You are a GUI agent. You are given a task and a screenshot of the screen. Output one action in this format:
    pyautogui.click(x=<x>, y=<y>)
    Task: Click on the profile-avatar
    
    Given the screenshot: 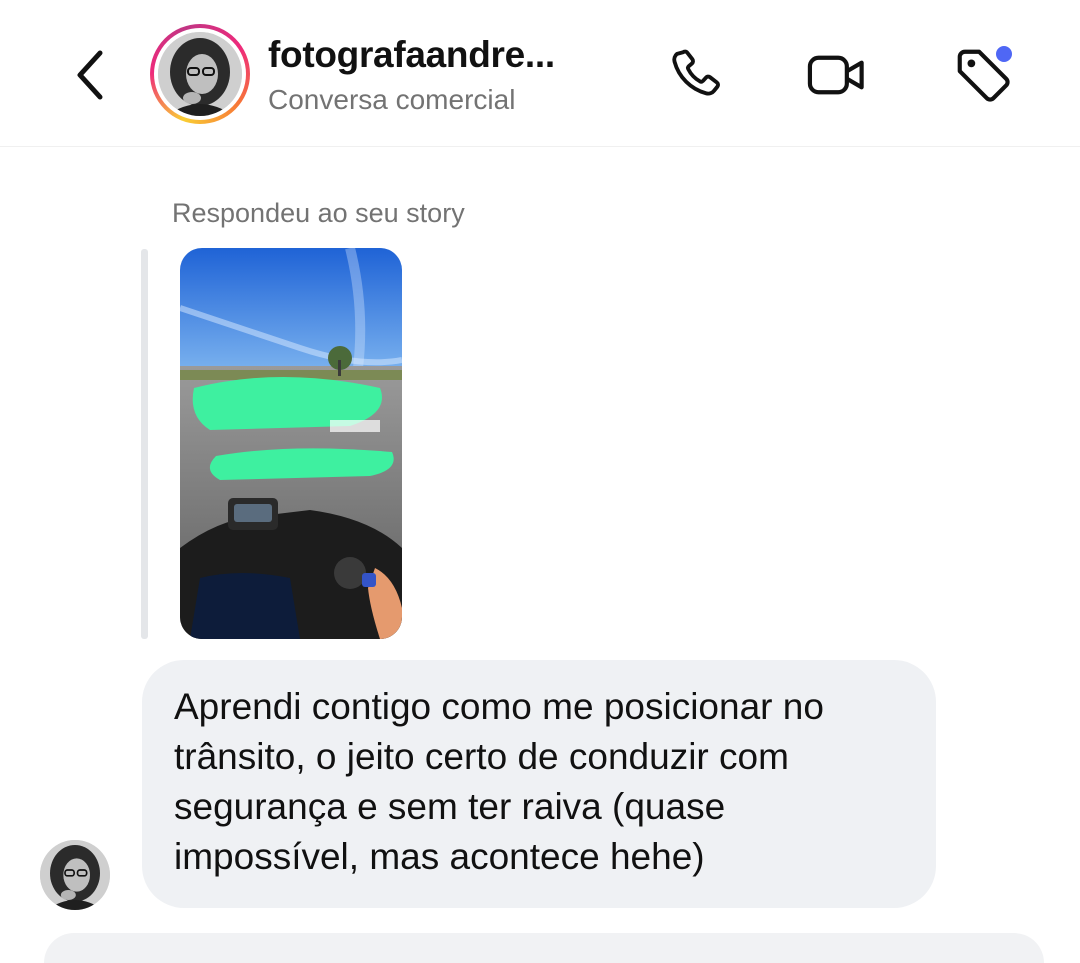 What is the action you would take?
    pyautogui.click(x=200, y=74)
    